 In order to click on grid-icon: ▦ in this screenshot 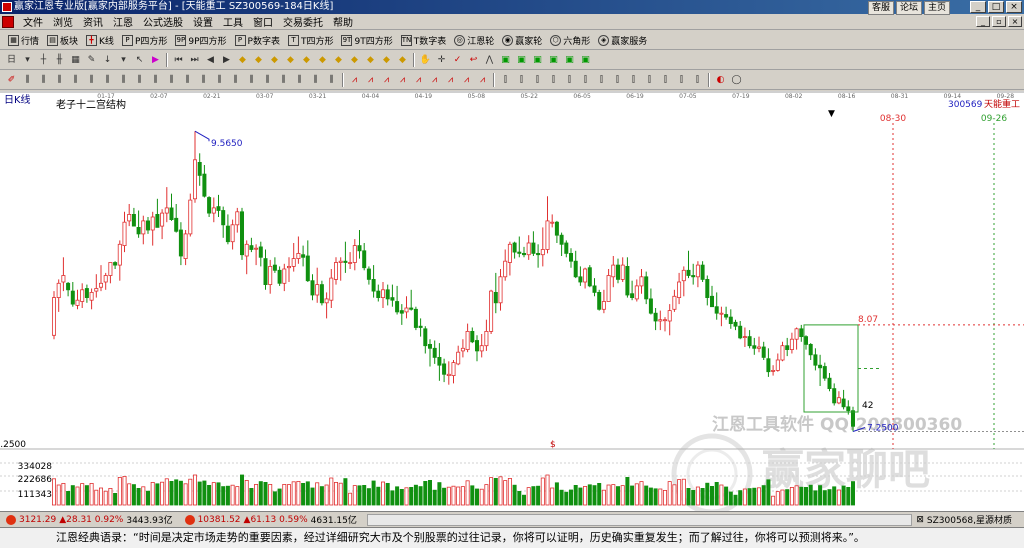, I will do `click(75, 60)`.